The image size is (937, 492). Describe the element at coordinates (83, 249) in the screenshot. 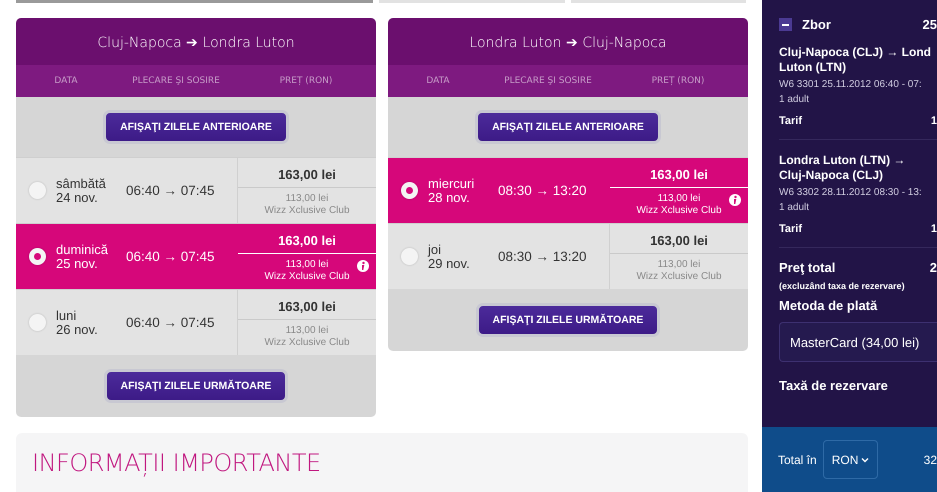

I see `day-name: duminică` at that location.